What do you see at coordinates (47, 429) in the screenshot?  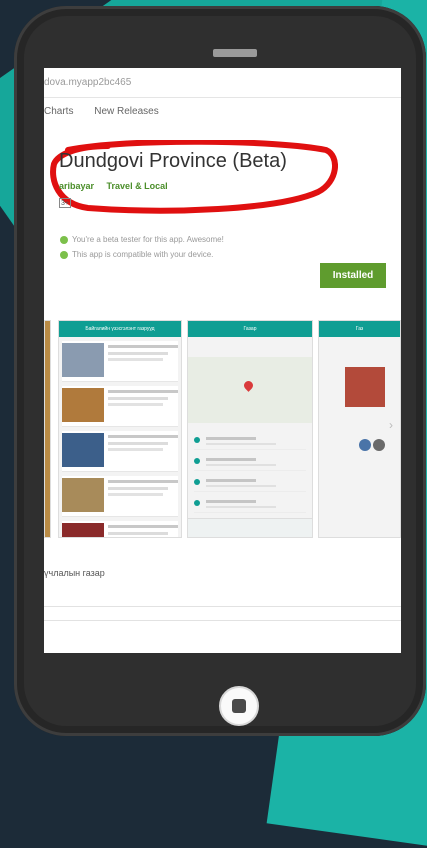 I see `screenshot-partial` at bounding box center [47, 429].